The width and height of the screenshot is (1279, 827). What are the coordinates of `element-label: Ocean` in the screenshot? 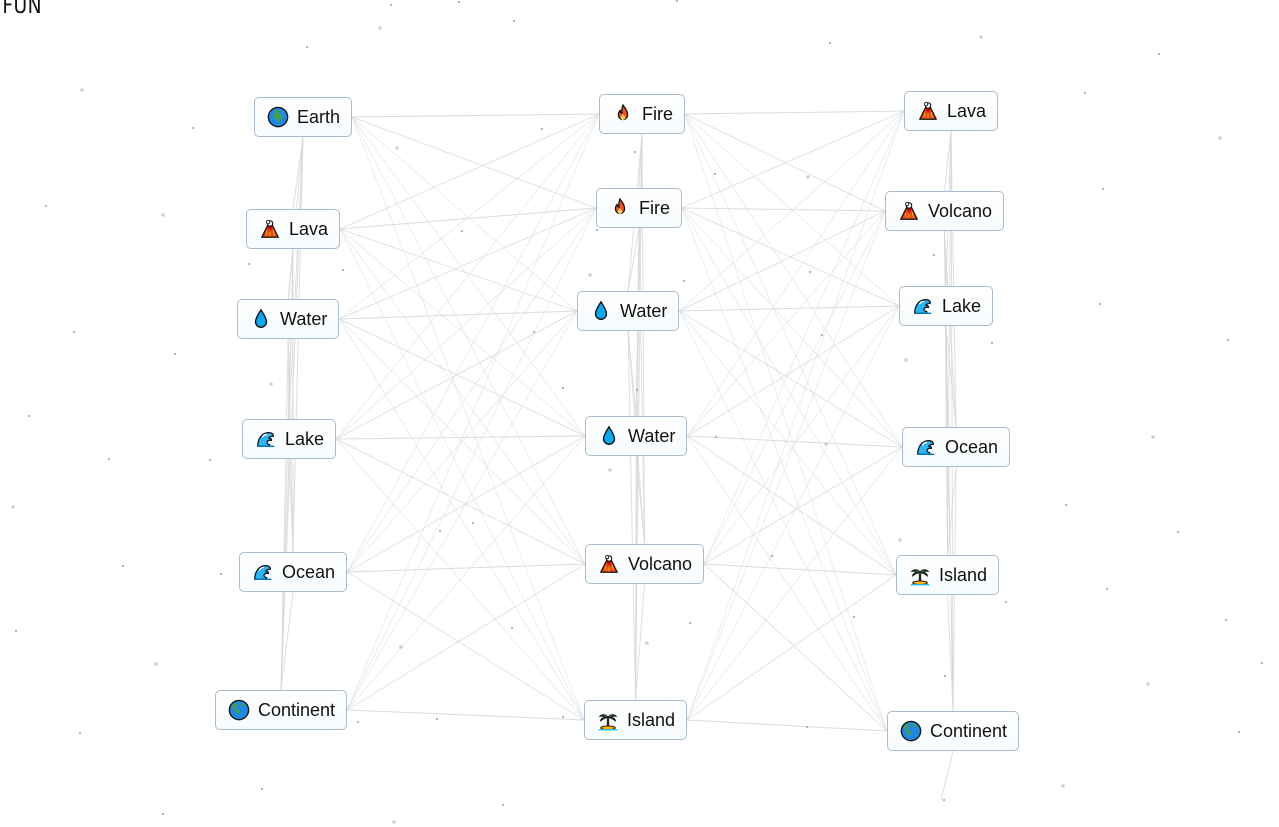 It's located at (972, 446).